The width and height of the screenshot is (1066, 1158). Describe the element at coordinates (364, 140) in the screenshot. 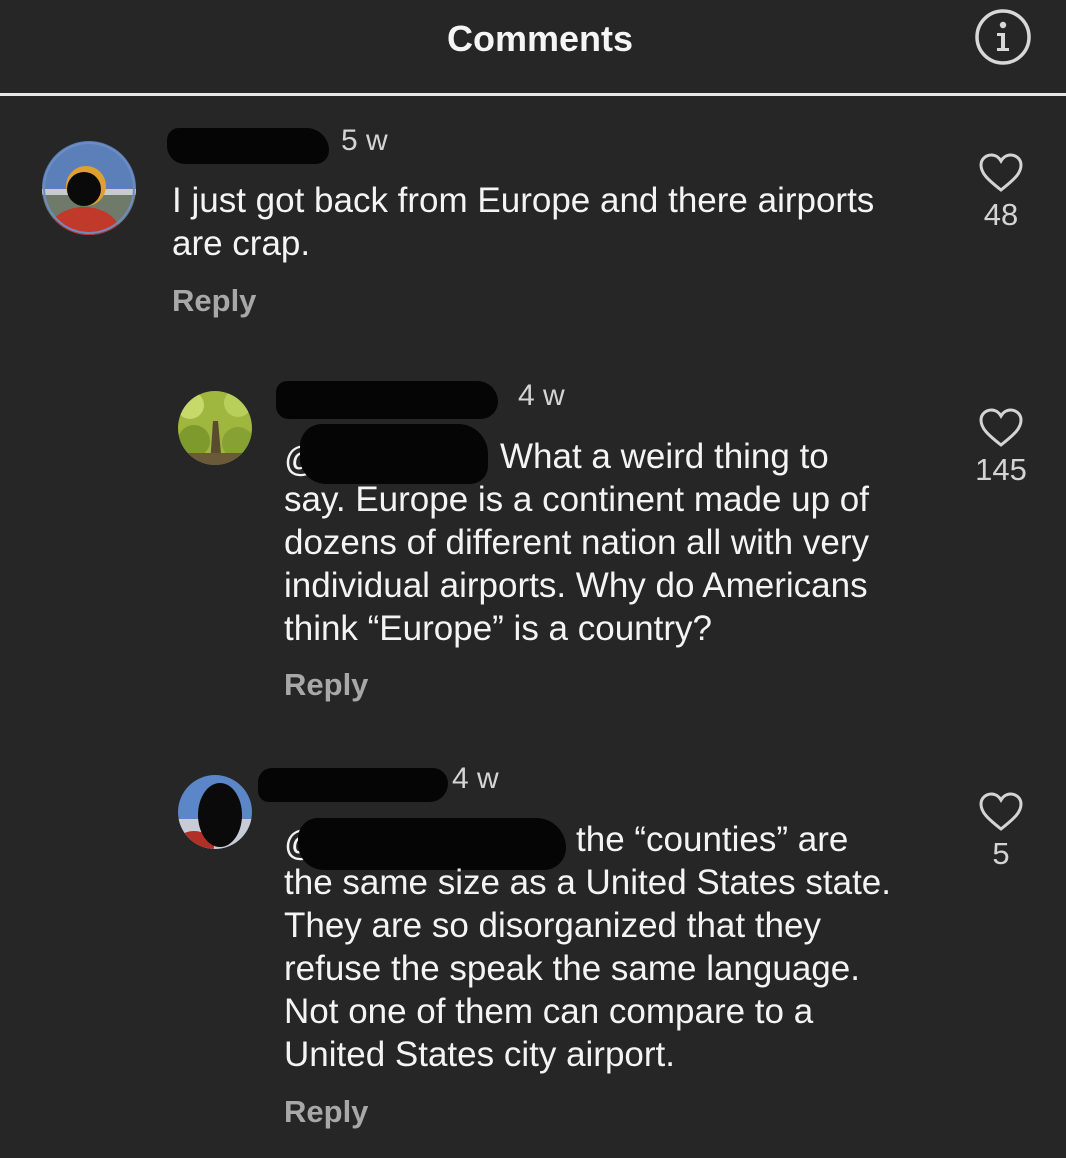

I see `comment-time: 5 w` at that location.